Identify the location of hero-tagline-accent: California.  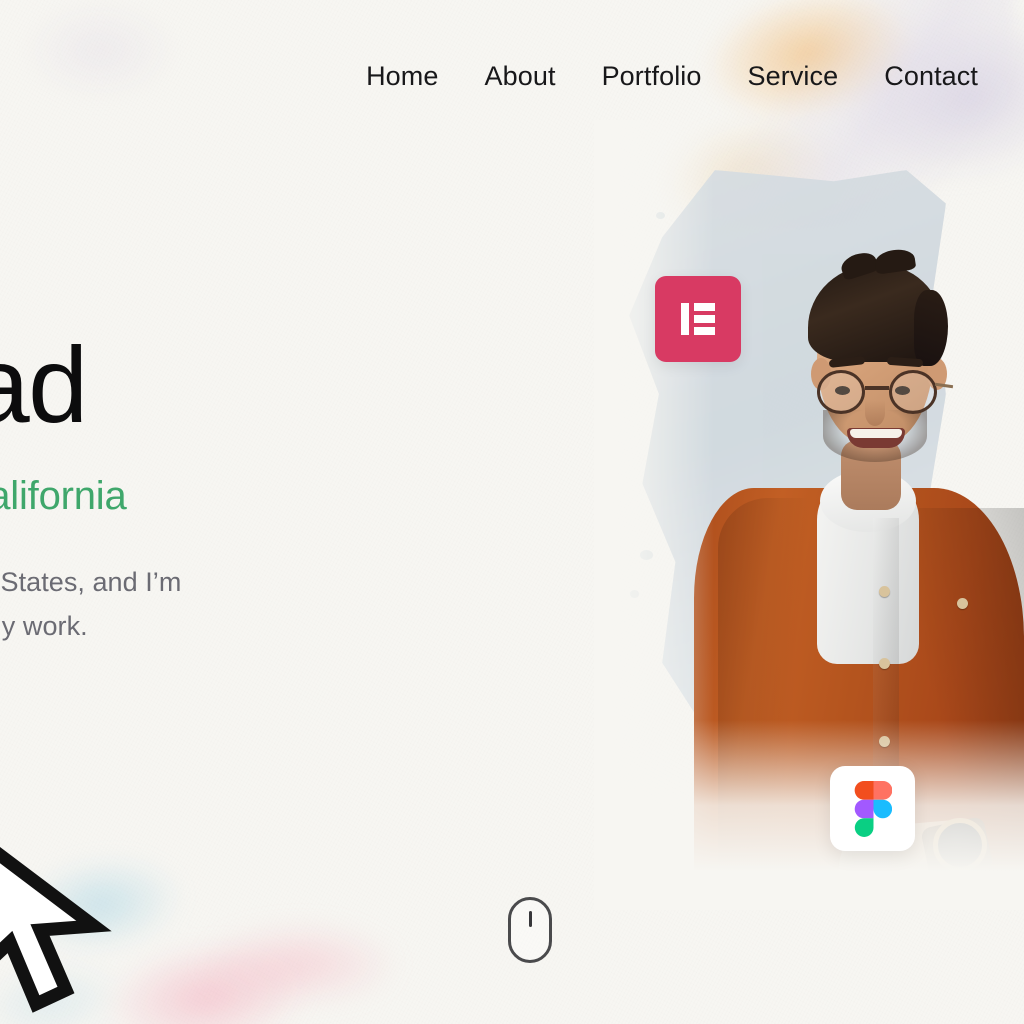
(63, 496).